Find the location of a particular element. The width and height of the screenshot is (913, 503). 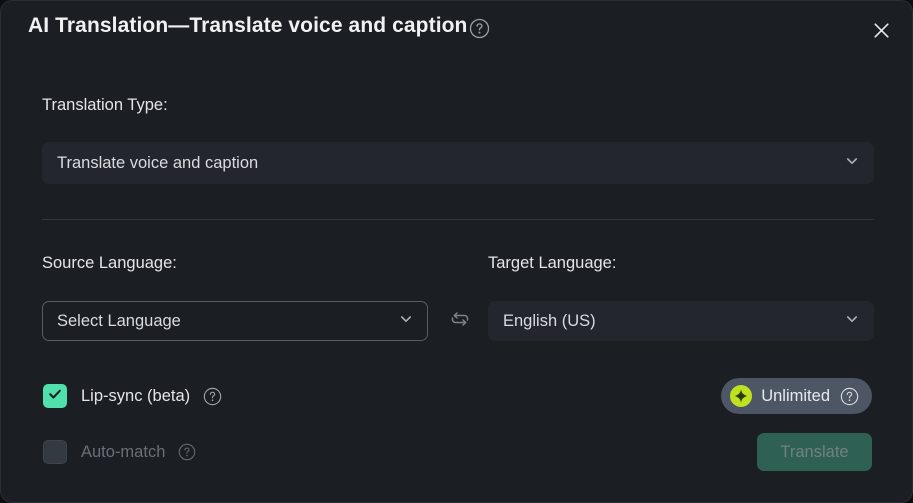

translation-type-value: Translate voice and caption is located at coordinates (158, 162).